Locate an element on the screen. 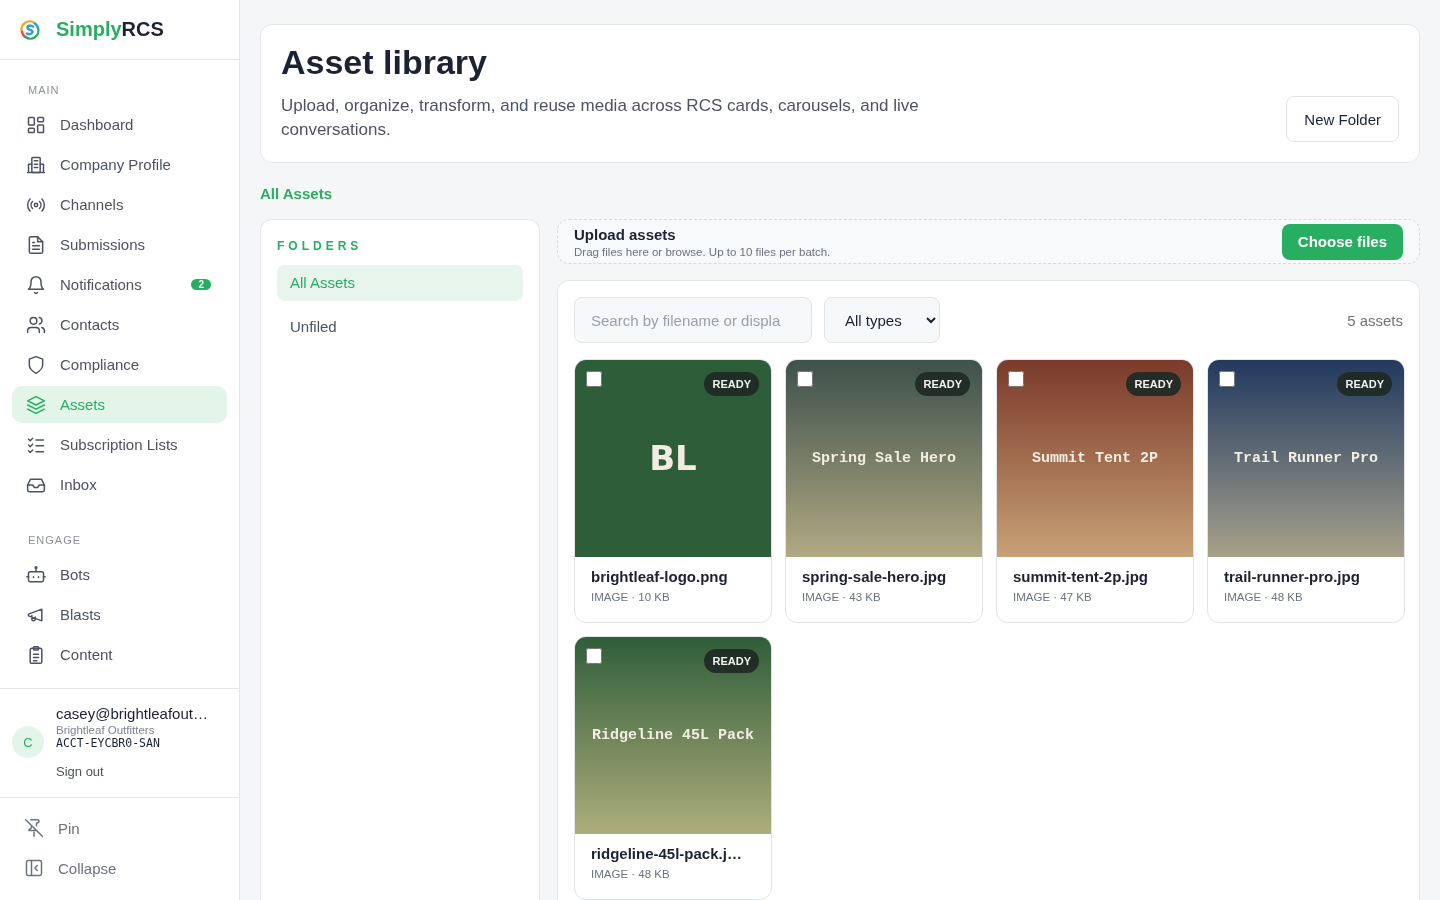 Image resolution: width=1440 pixels, height=900 pixels. nav-item: Inbox is located at coordinates (119, 484).